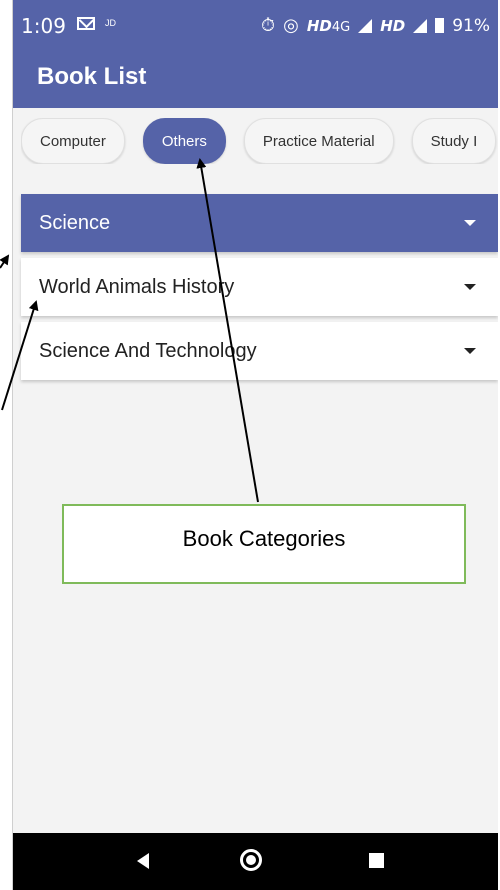 The width and height of the screenshot is (500, 890). I want to click on signal-icon, so click(365, 25).